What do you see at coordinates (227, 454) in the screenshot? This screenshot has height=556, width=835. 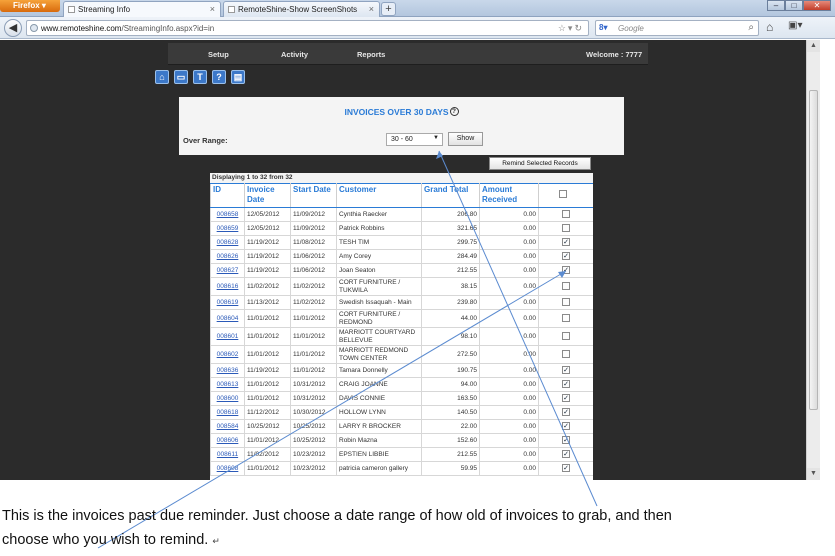 I see `invoice-id-link: 008611` at bounding box center [227, 454].